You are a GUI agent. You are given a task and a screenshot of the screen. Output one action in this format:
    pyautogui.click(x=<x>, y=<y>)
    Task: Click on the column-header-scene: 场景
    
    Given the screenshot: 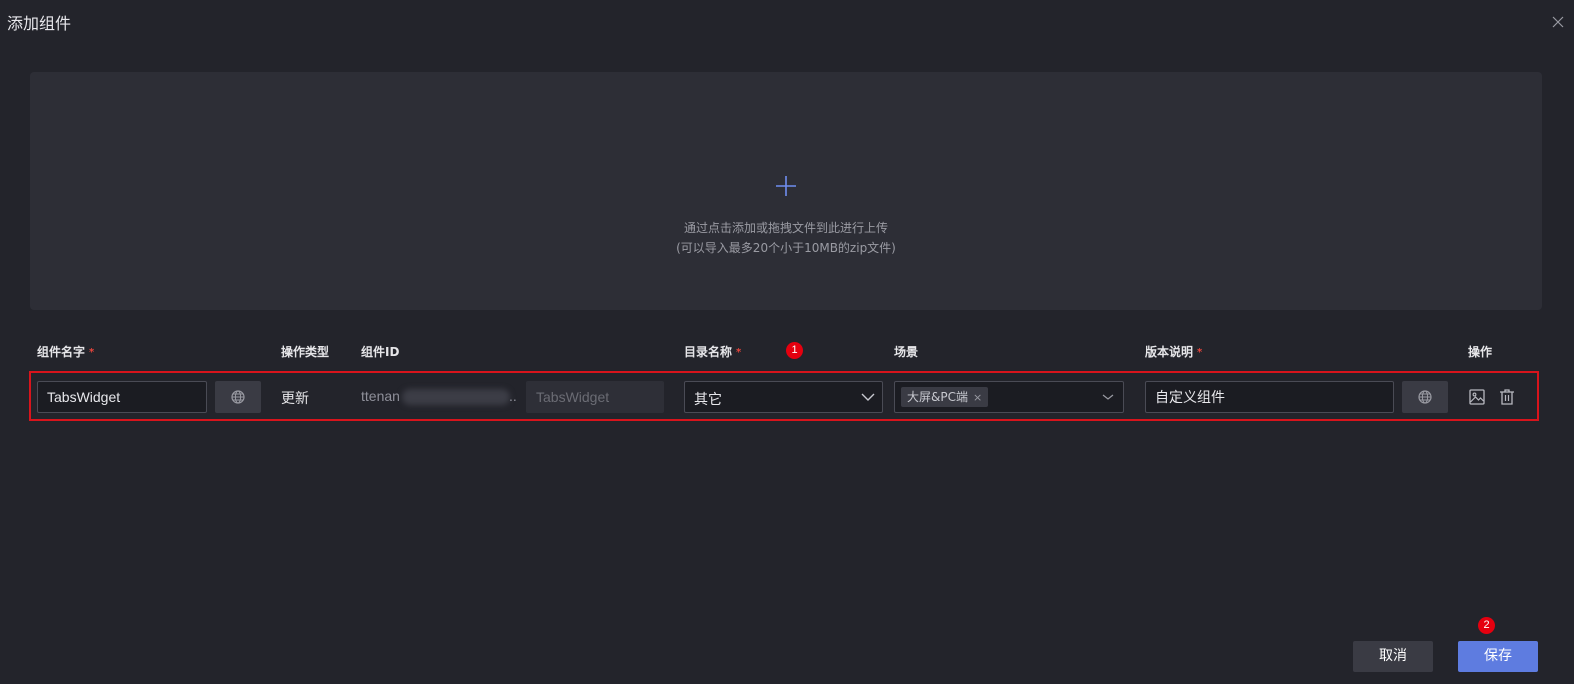 What is the action you would take?
    pyautogui.click(x=906, y=352)
    